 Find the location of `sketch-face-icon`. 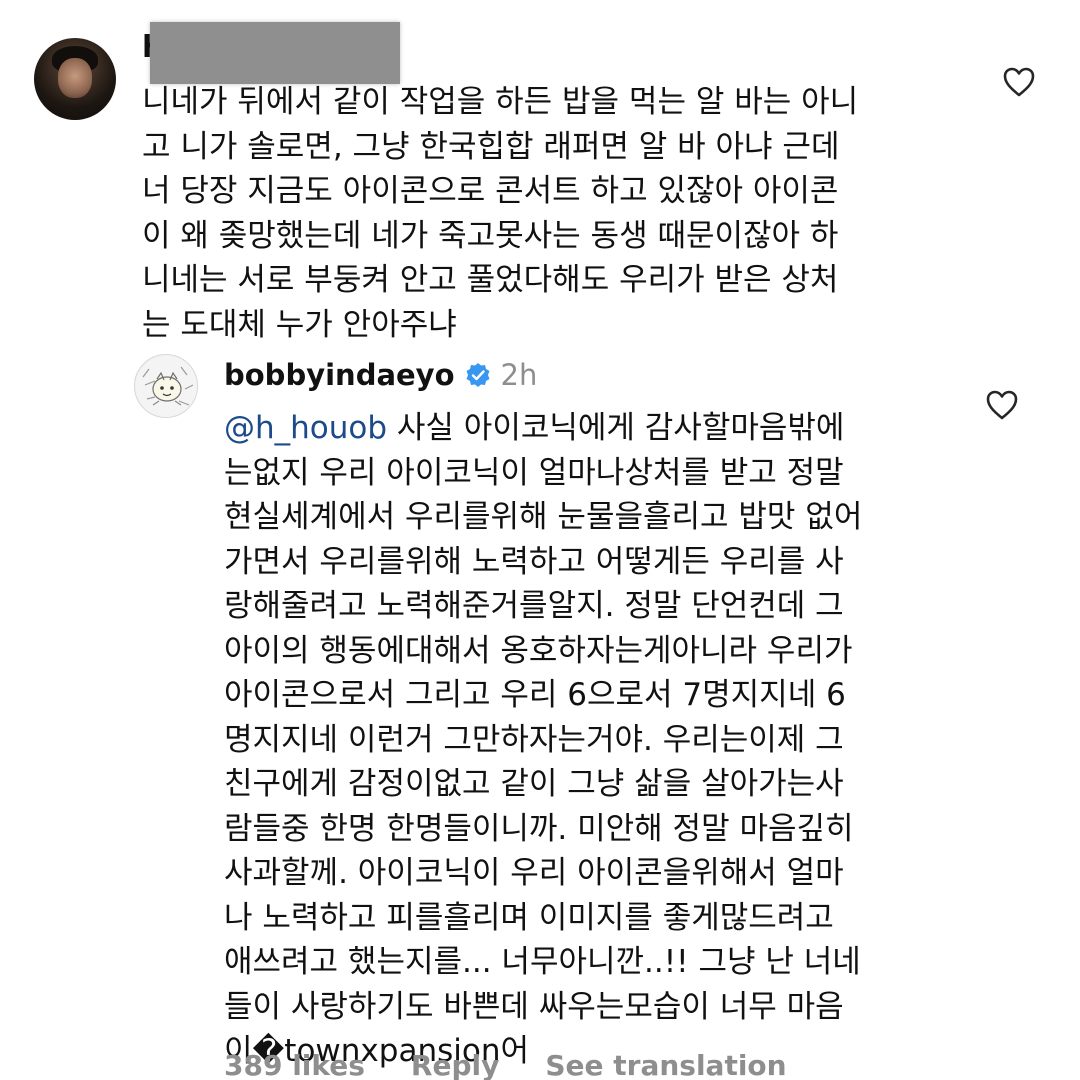

sketch-face-icon is located at coordinates (166, 386).